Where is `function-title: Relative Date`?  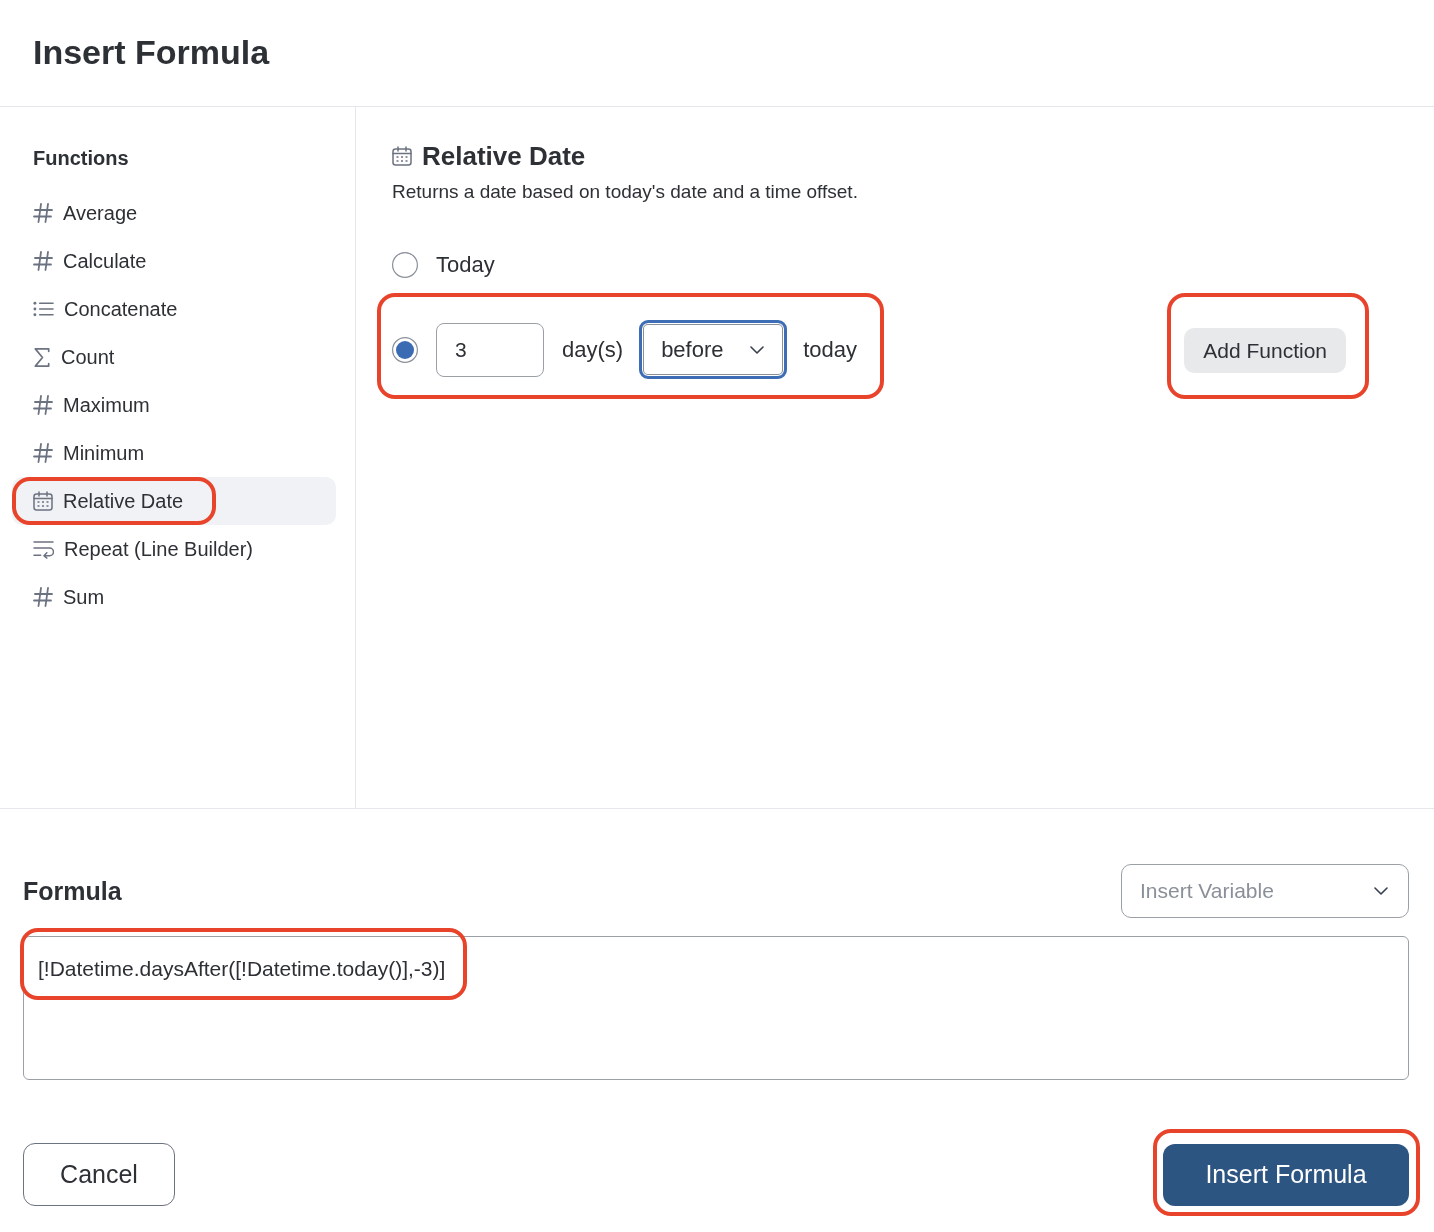 function-title: Relative Date is located at coordinates (504, 156).